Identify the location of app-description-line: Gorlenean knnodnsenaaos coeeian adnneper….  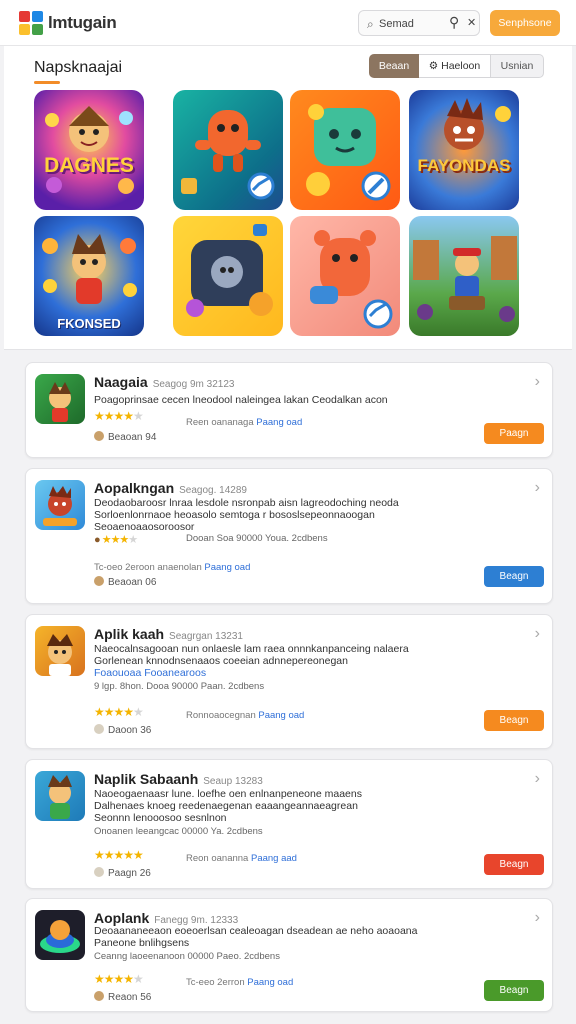
(221, 661).